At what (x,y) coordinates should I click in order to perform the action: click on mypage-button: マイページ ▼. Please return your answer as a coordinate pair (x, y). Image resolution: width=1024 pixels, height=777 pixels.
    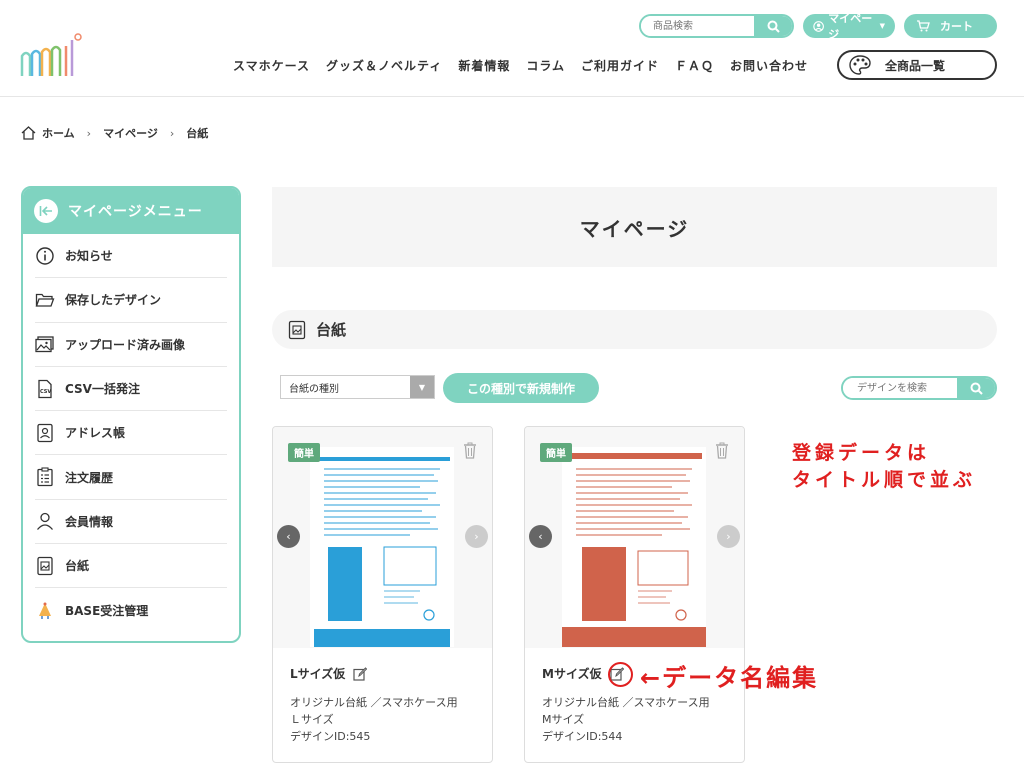
    Looking at the image, I should click on (849, 26).